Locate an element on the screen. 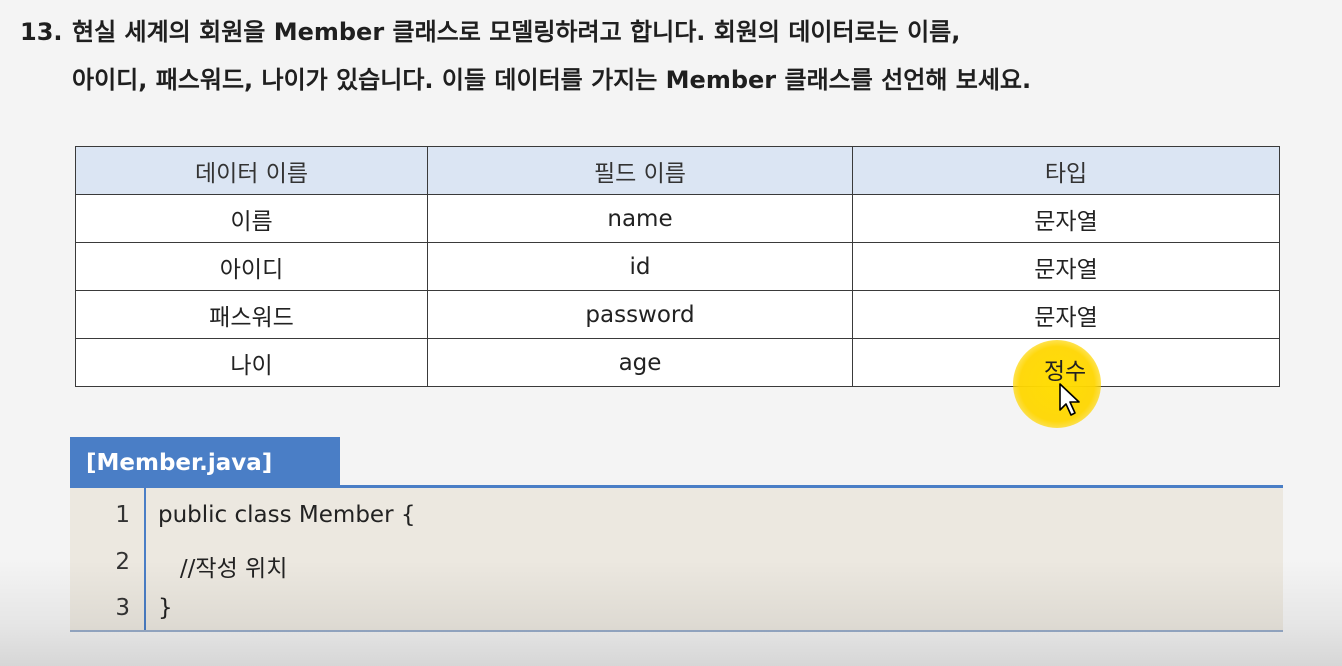 Image resolution: width=1342 pixels, height=666 pixels. mouse-pointer-icon is located at coordinates (1069, 399).